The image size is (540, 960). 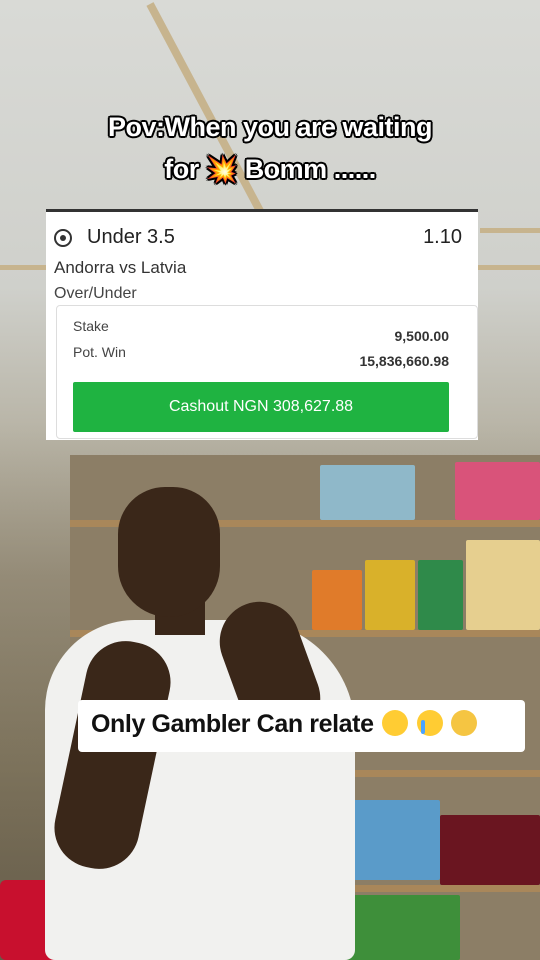 What do you see at coordinates (464, 723) in the screenshot?
I see `sad-sweat-emoji-icon` at bounding box center [464, 723].